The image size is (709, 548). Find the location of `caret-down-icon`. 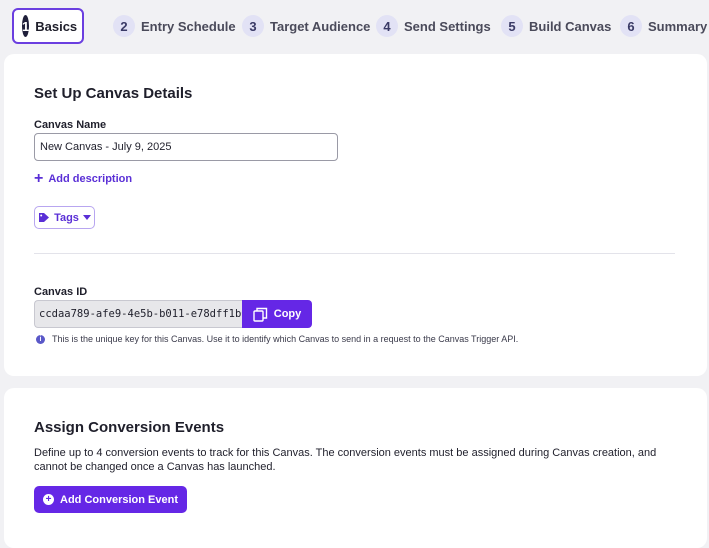

caret-down-icon is located at coordinates (86, 217).